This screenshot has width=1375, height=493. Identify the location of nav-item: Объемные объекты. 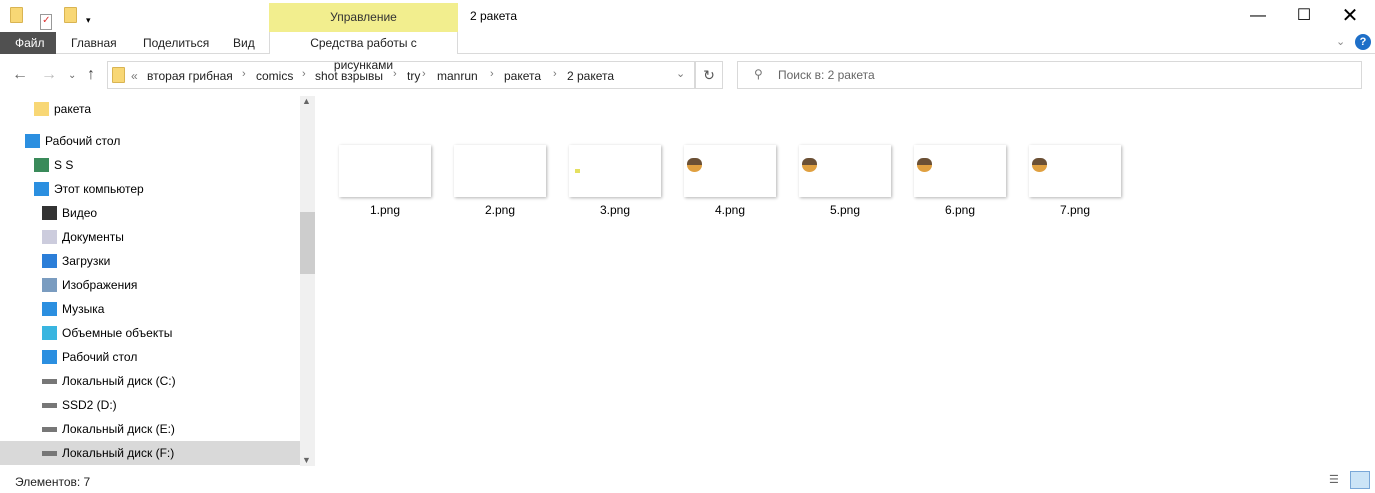
(150, 333).